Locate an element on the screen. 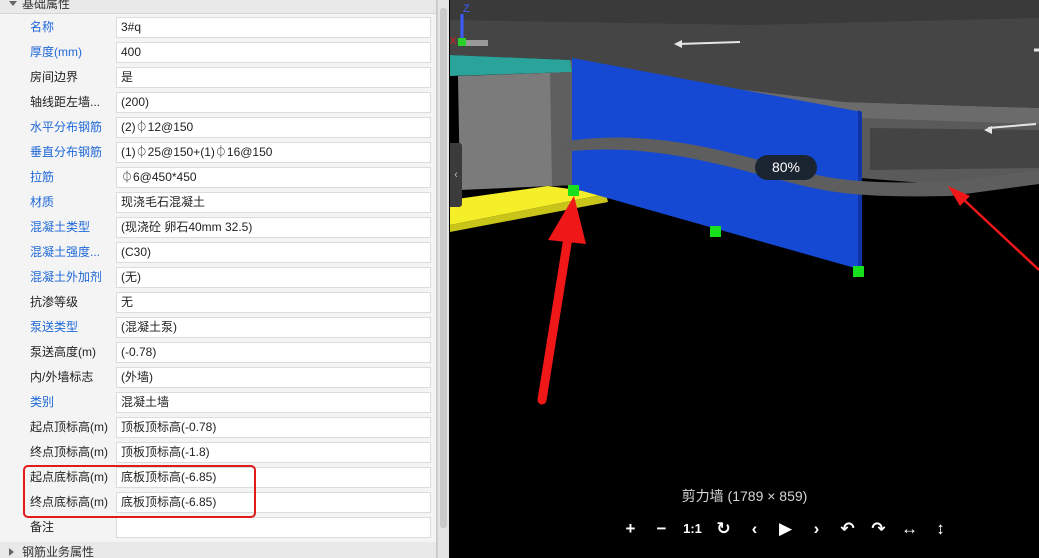  property-row: 内/外墙标志 (外墙) is located at coordinates (218, 377).